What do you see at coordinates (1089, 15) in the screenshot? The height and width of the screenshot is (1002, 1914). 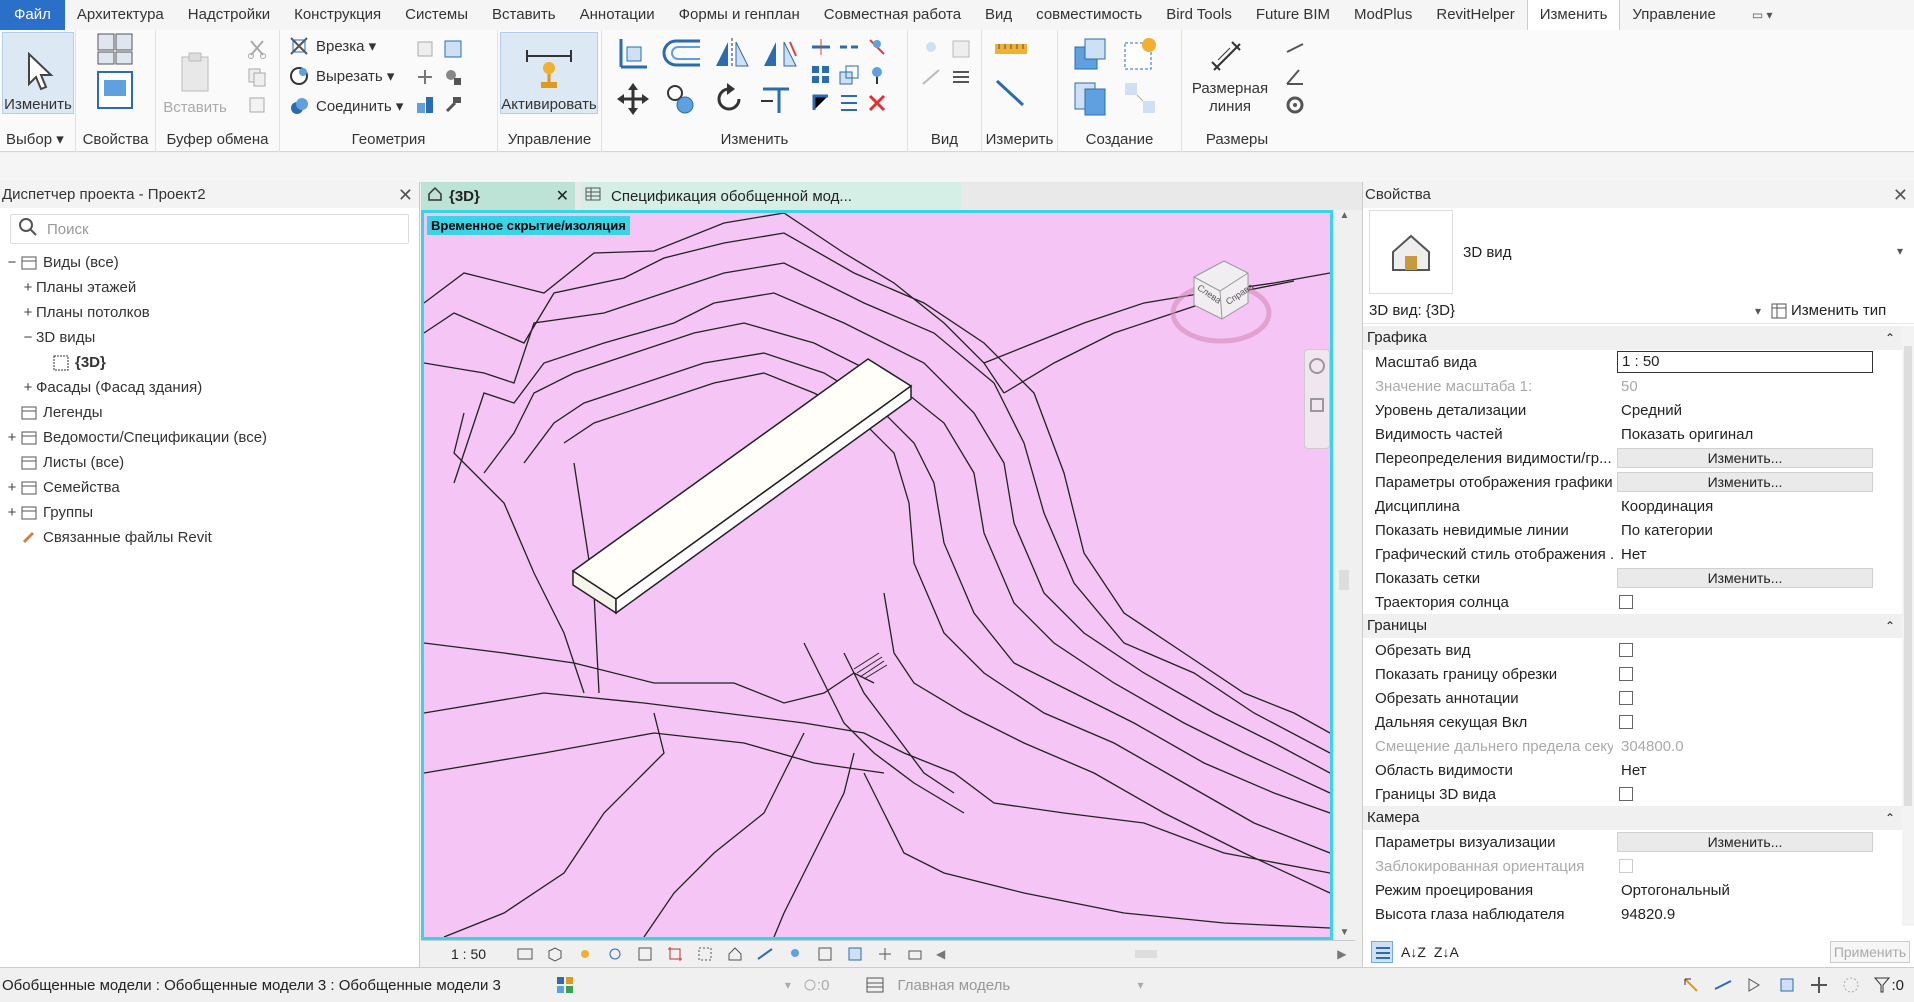 I see `menu-tab: совместимость` at bounding box center [1089, 15].